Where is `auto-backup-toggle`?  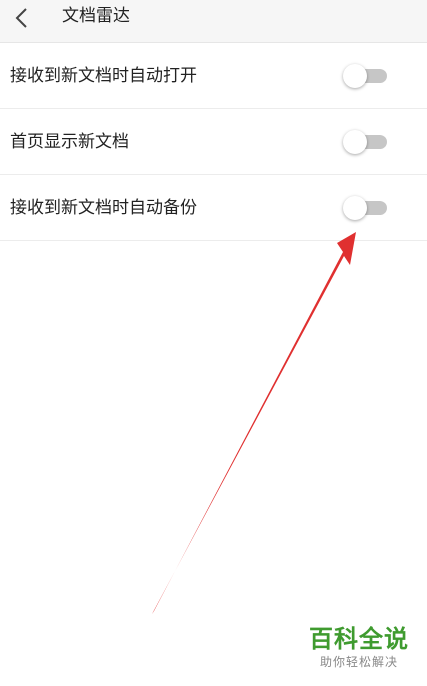 auto-backup-toggle is located at coordinates (366, 207).